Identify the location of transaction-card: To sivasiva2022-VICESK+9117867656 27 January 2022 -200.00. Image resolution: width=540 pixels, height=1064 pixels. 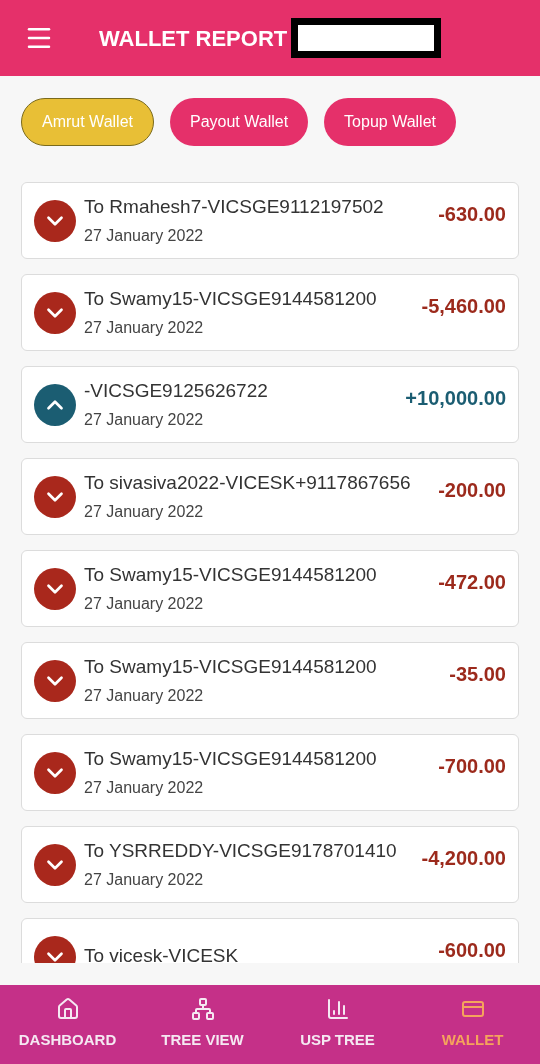
(270, 496).